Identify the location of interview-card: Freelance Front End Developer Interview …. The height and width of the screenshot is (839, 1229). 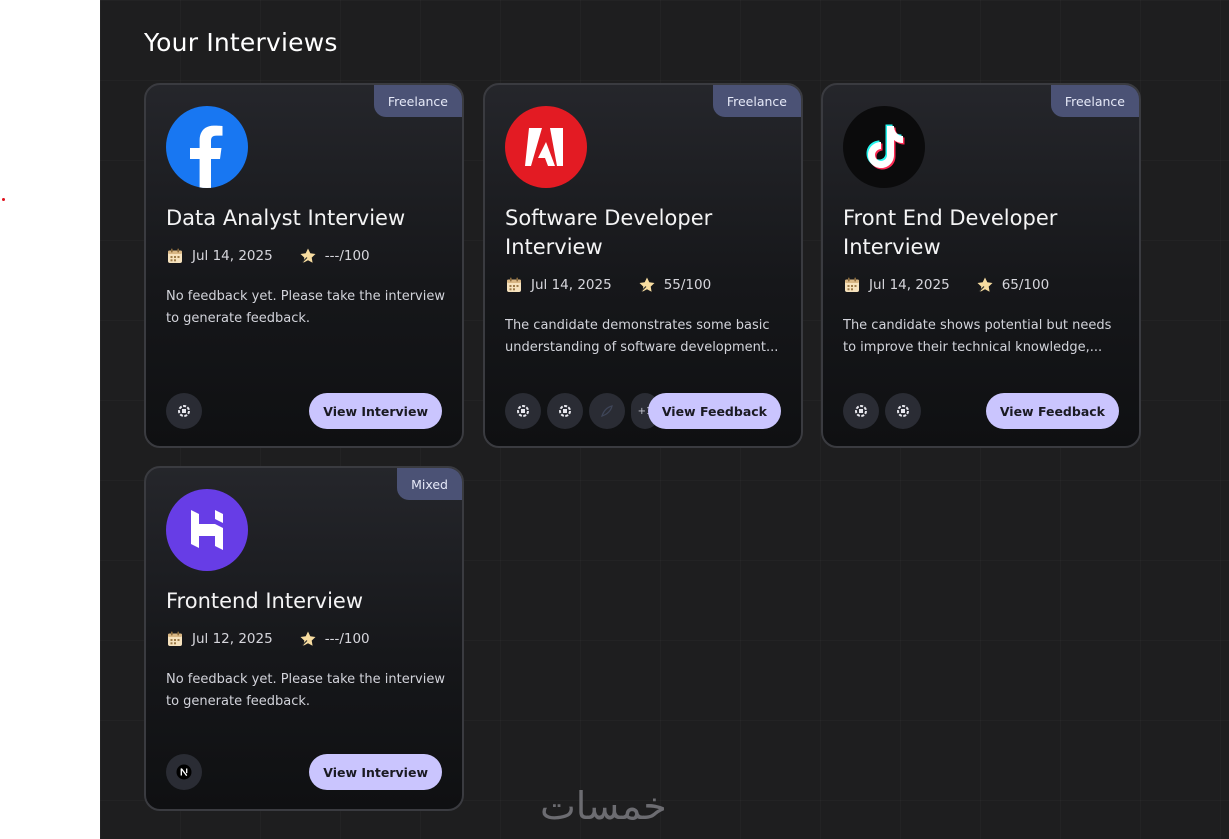
(981, 265).